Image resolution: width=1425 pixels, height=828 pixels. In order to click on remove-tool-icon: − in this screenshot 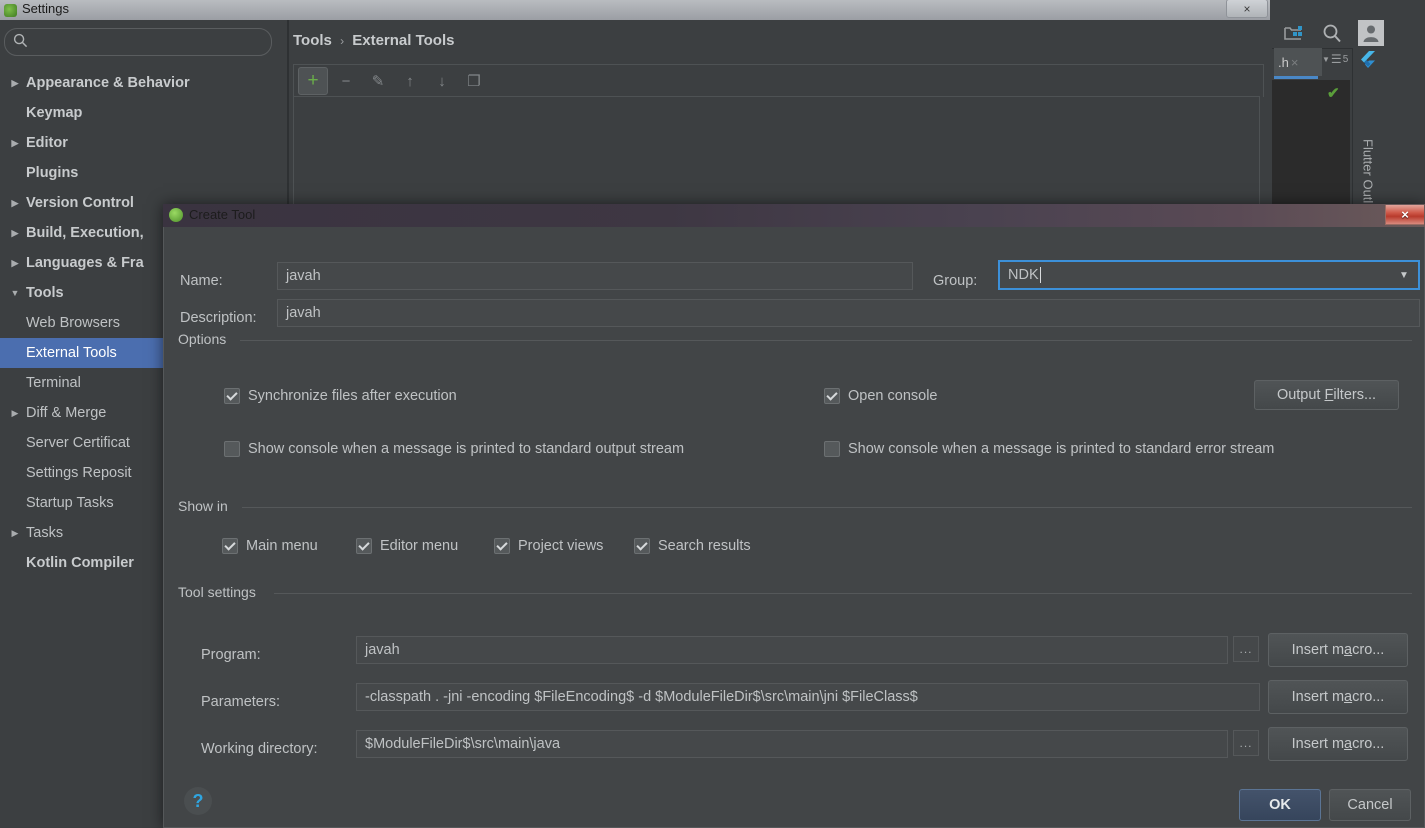, I will do `click(346, 81)`.